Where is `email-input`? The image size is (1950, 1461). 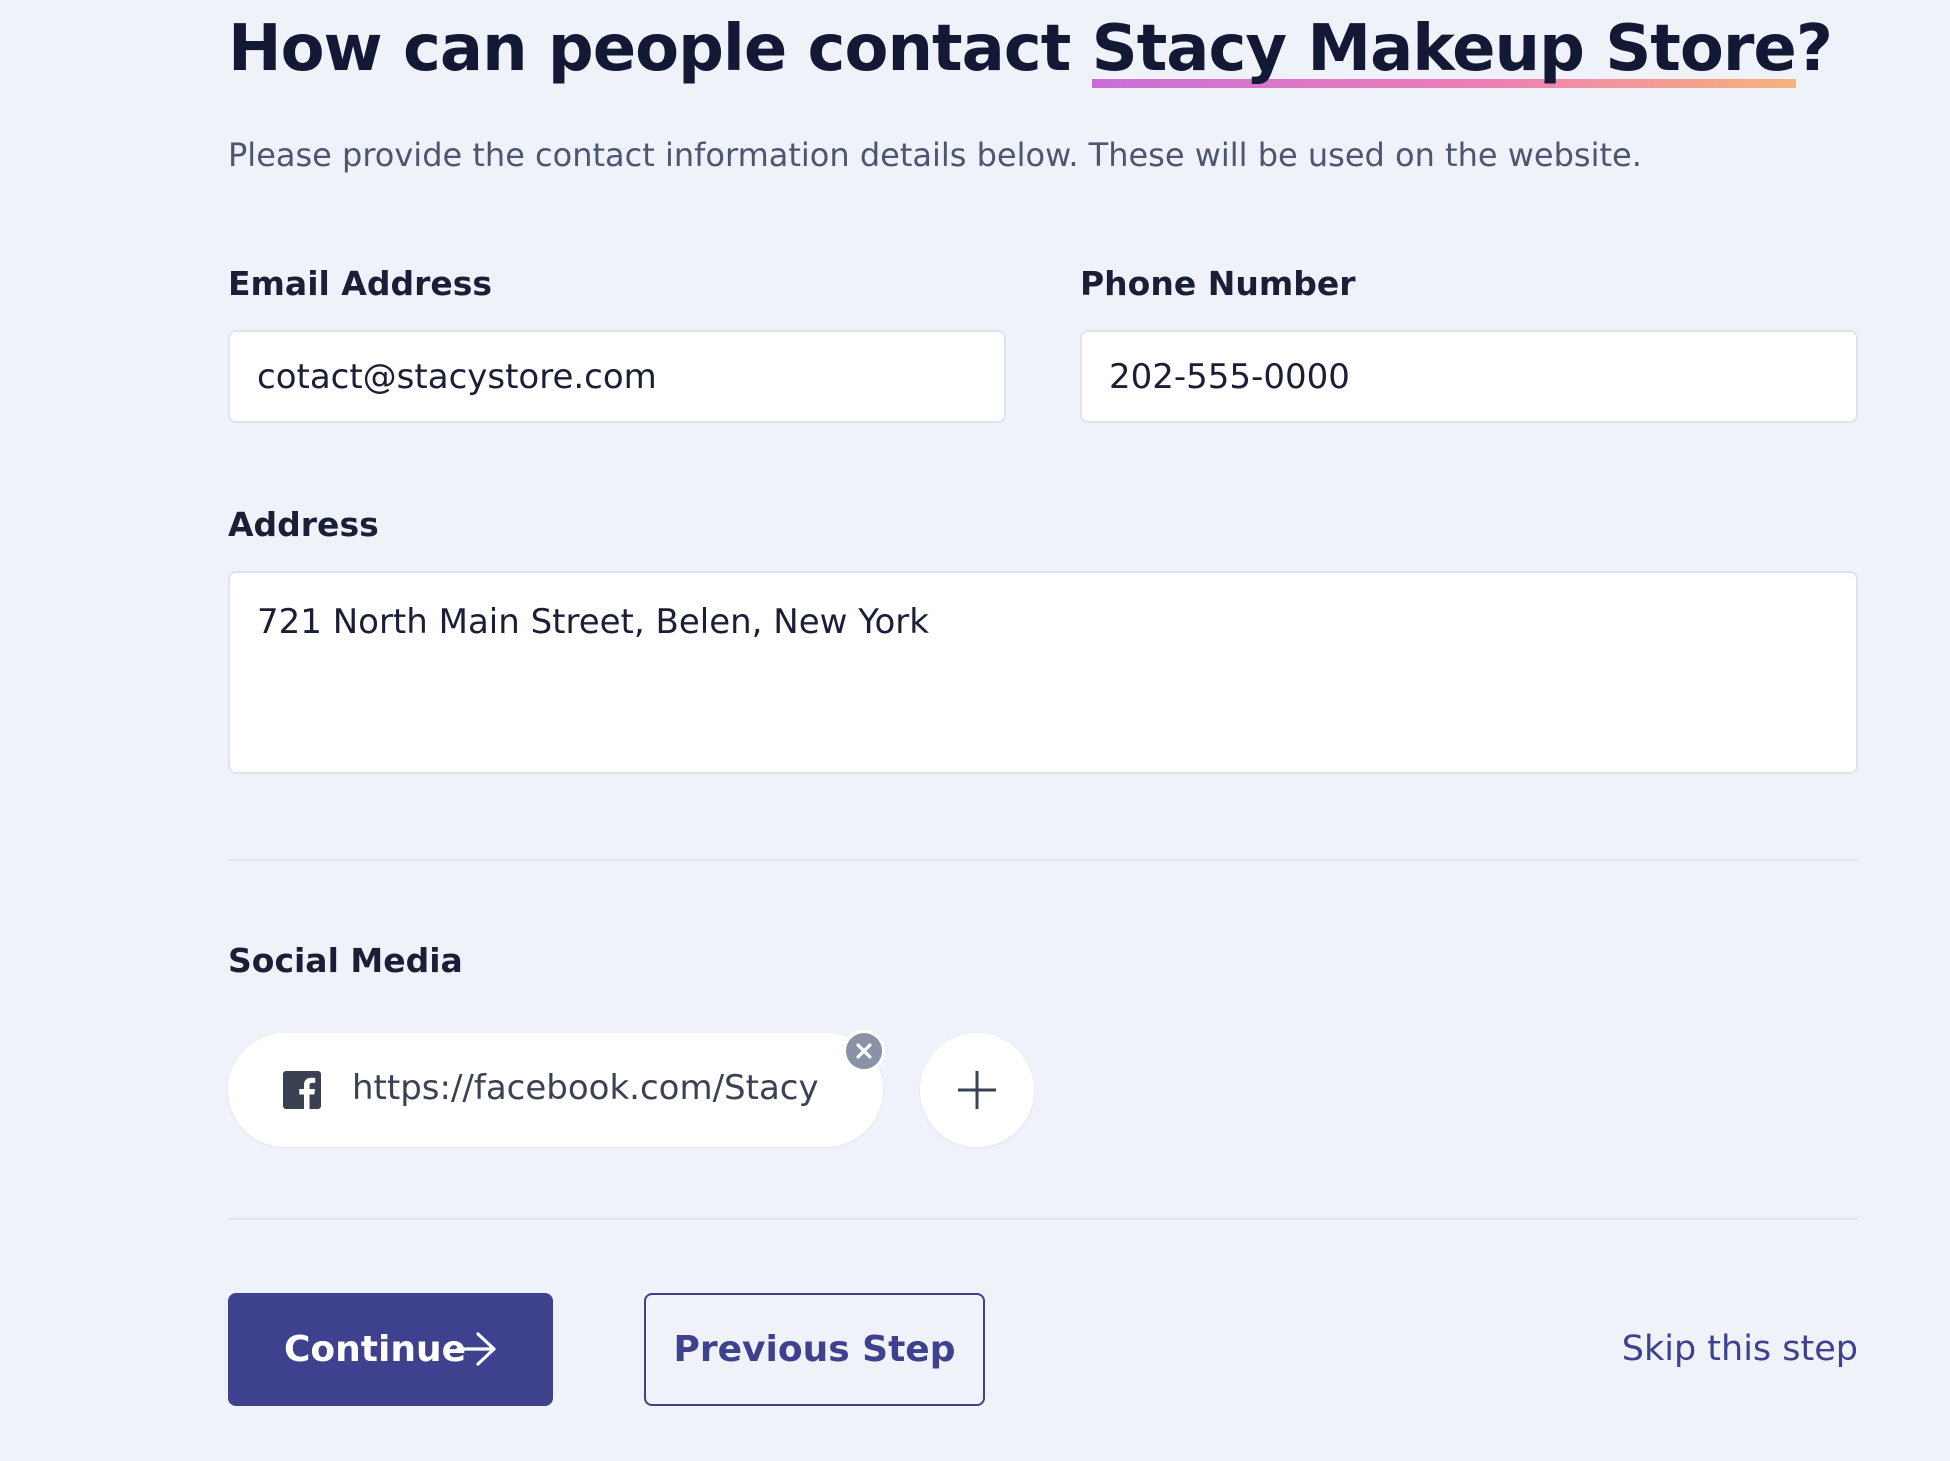 email-input is located at coordinates (617, 376).